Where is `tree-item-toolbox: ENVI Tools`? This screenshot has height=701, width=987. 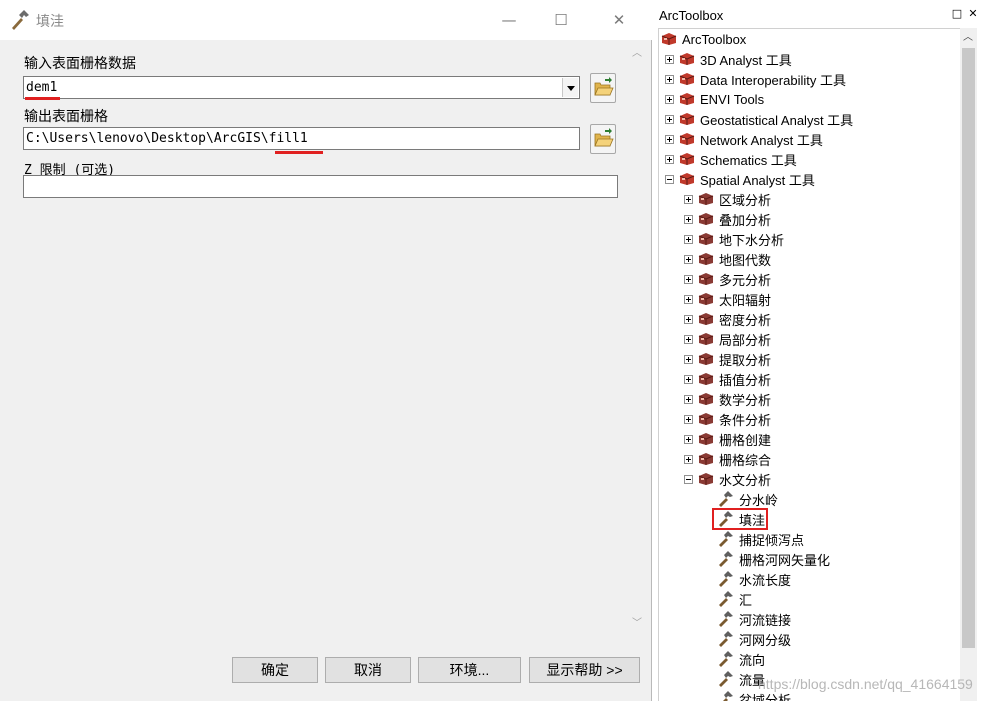 tree-item-toolbox: ENVI Tools is located at coordinates (714, 99).